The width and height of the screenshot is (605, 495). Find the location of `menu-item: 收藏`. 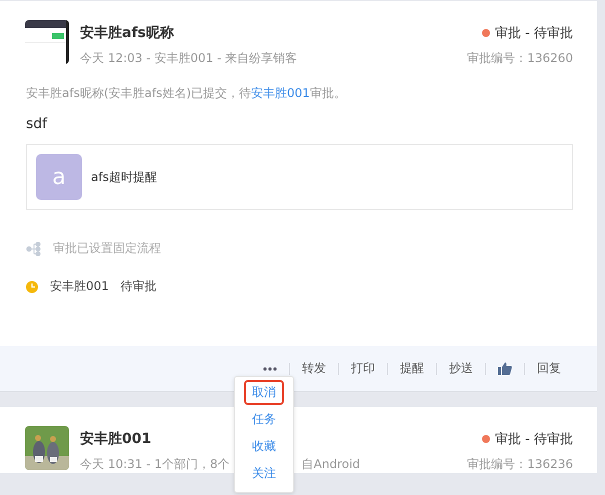

menu-item: 收藏 is located at coordinates (264, 446).